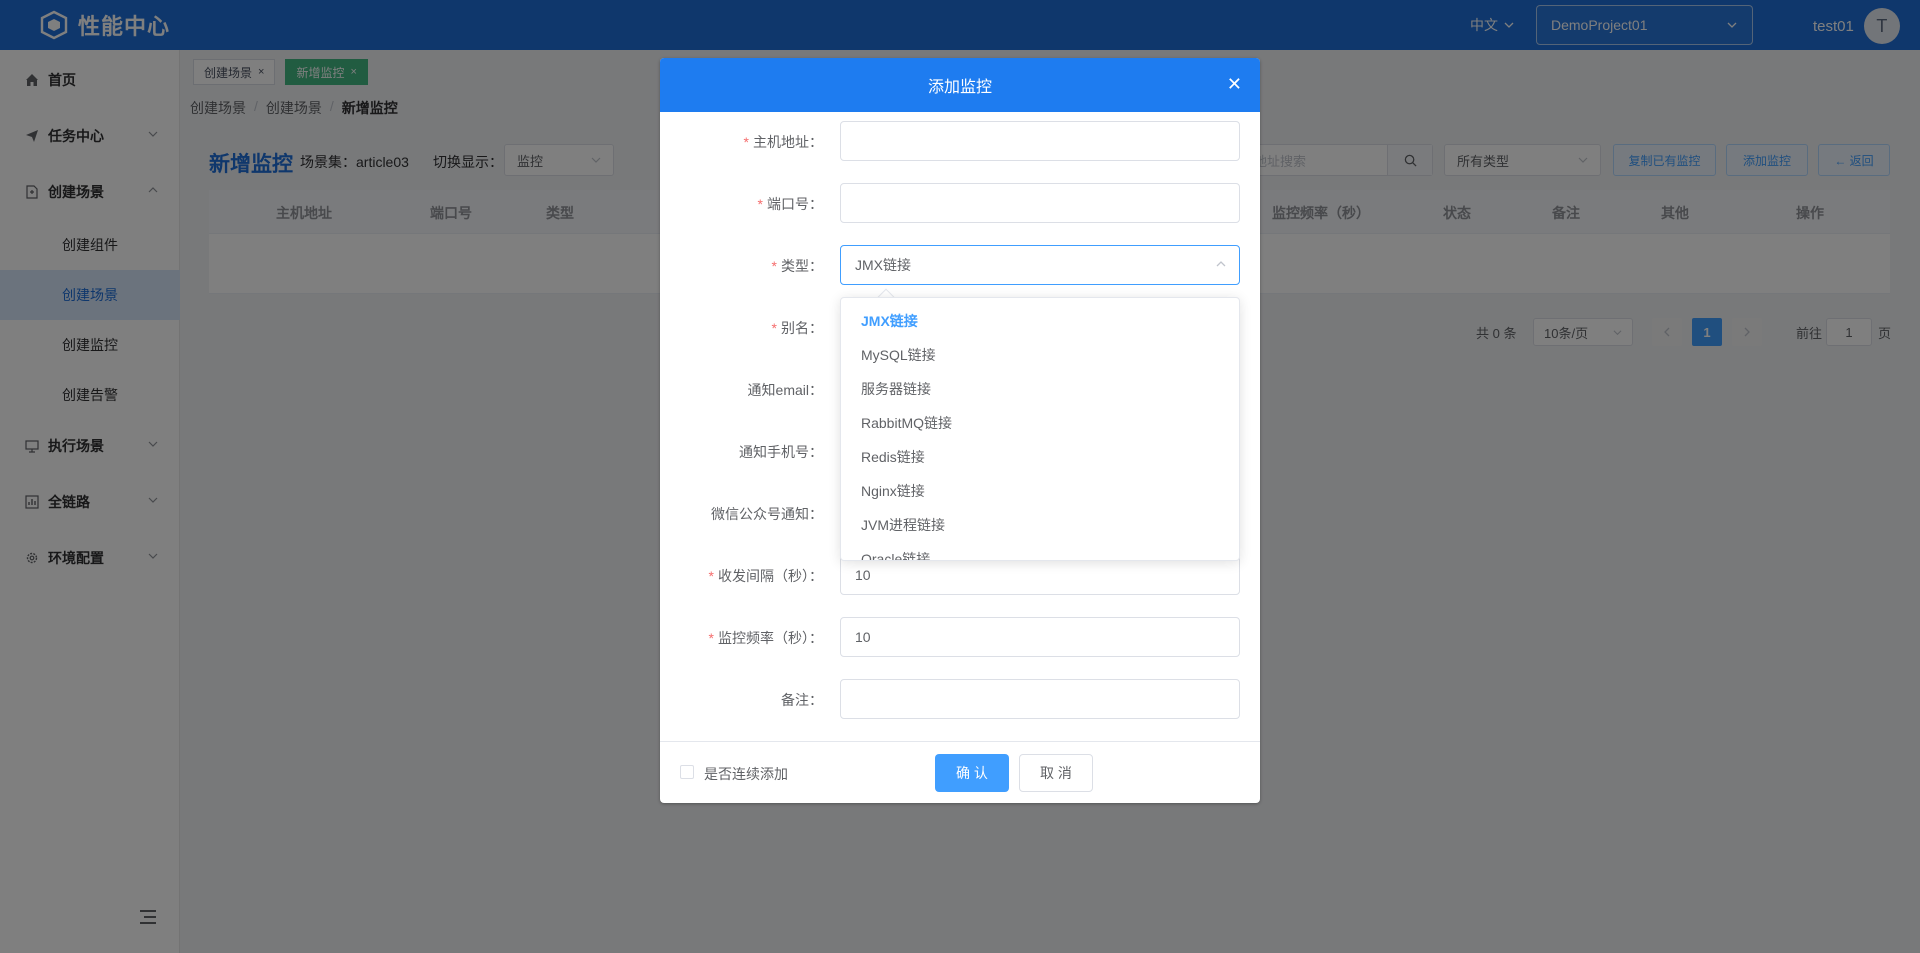 Image resolution: width=1920 pixels, height=953 pixels. Describe the element at coordinates (1040, 389) in the screenshot. I see `dropdown-option: 服务器链接` at that location.